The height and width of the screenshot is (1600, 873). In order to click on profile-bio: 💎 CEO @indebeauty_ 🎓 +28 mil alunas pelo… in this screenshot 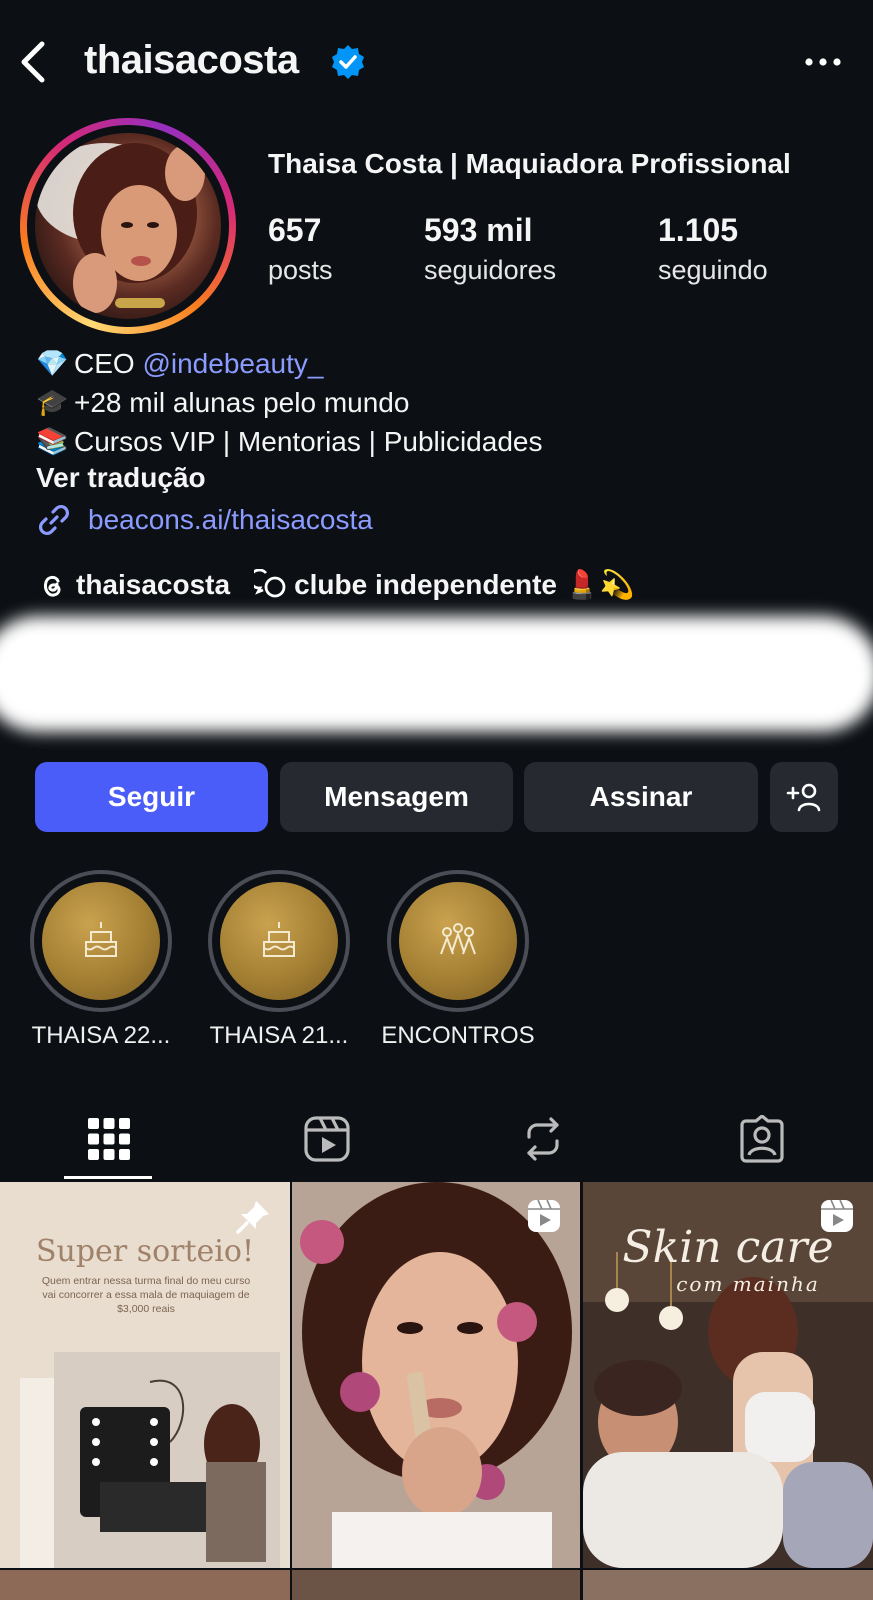, I will do `click(289, 402)`.